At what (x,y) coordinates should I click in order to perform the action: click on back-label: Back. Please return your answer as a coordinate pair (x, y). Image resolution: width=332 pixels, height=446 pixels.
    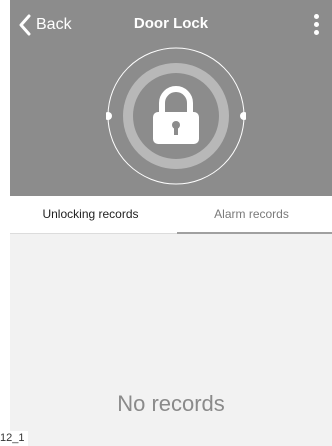
    Looking at the image, I should click on (54, 24).